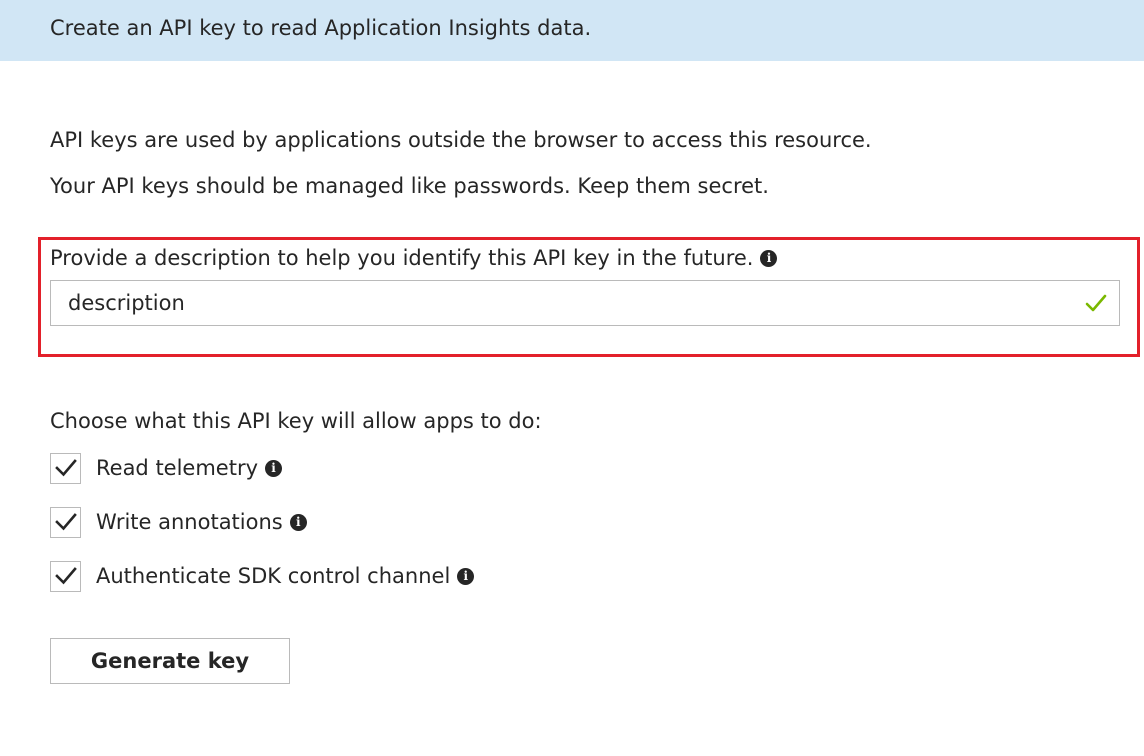 This screenshot has width=1144, height=756. What do you see at coordinates (170, 661) in the screenshot?
I see `generate-key-button: Generate key` at bounding box center [170, 661].